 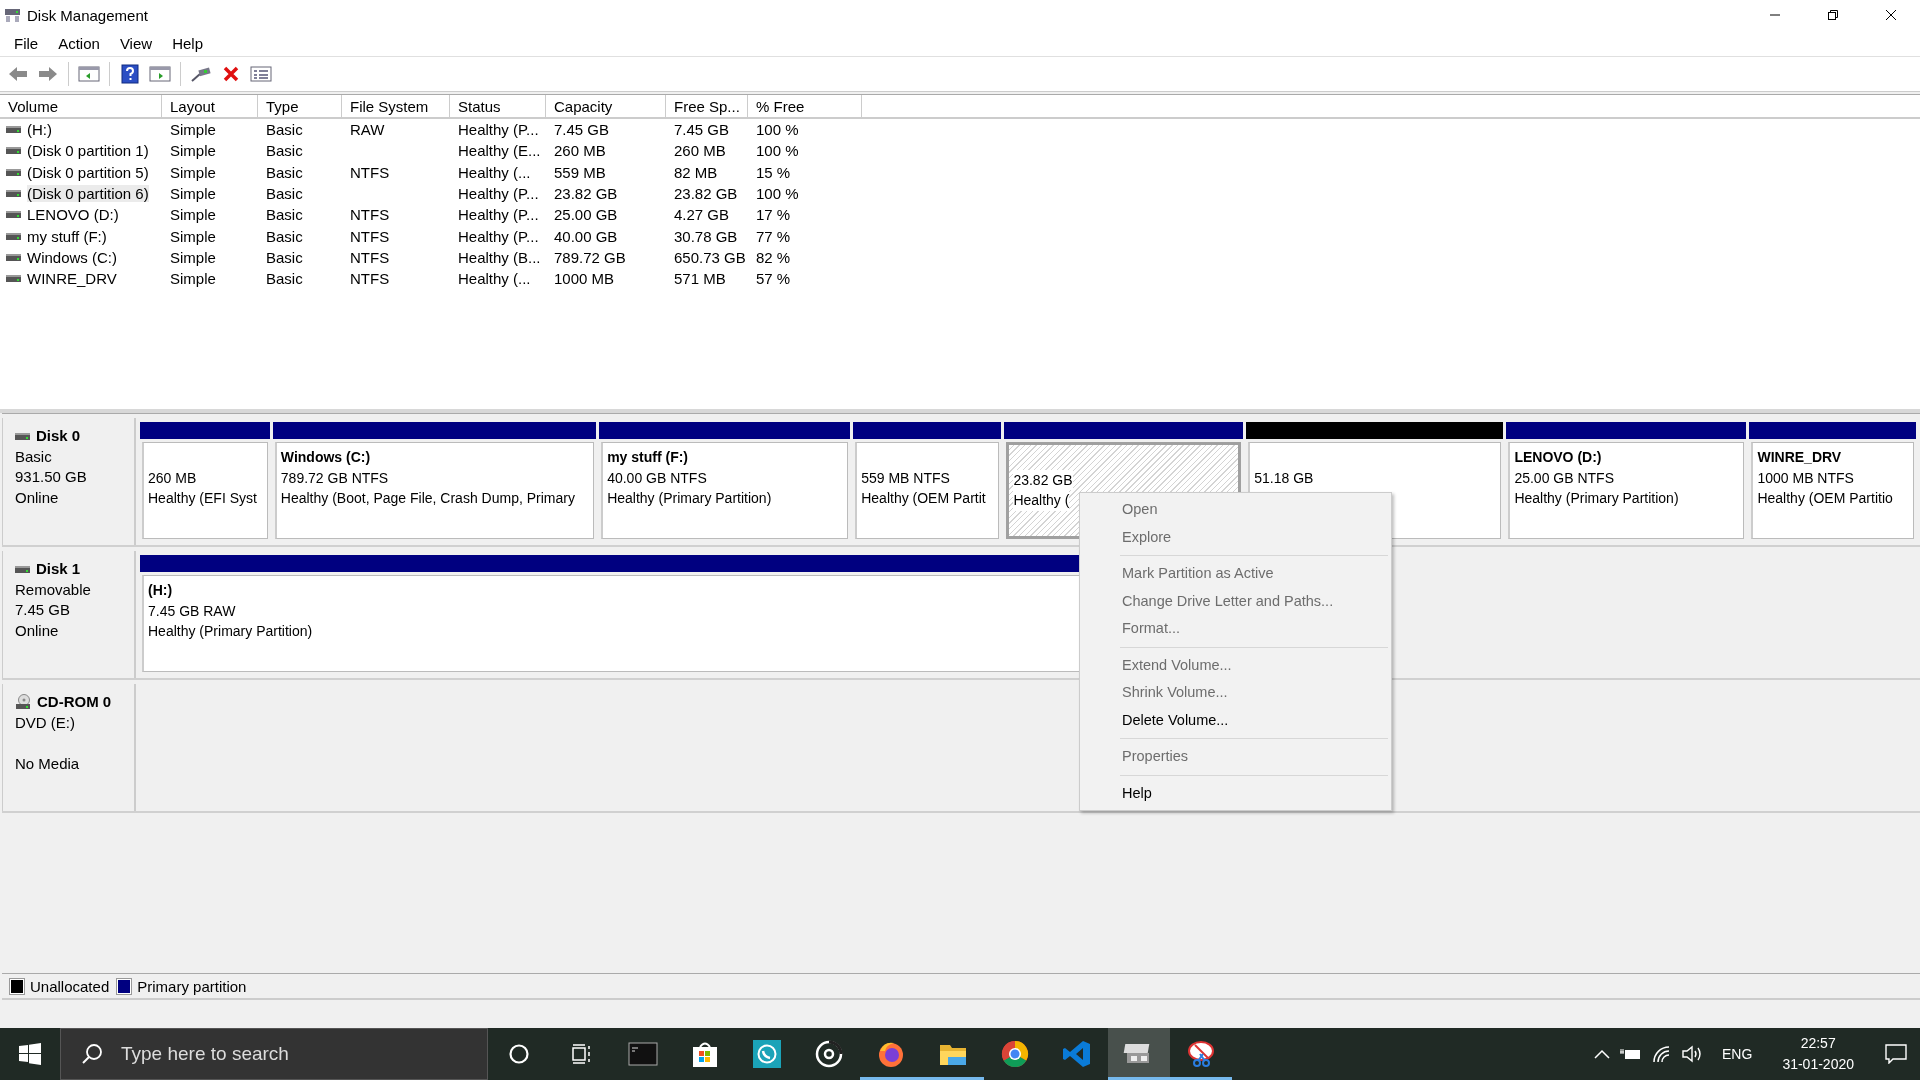 I want to click on help-icon, so click(x=130, y=74).